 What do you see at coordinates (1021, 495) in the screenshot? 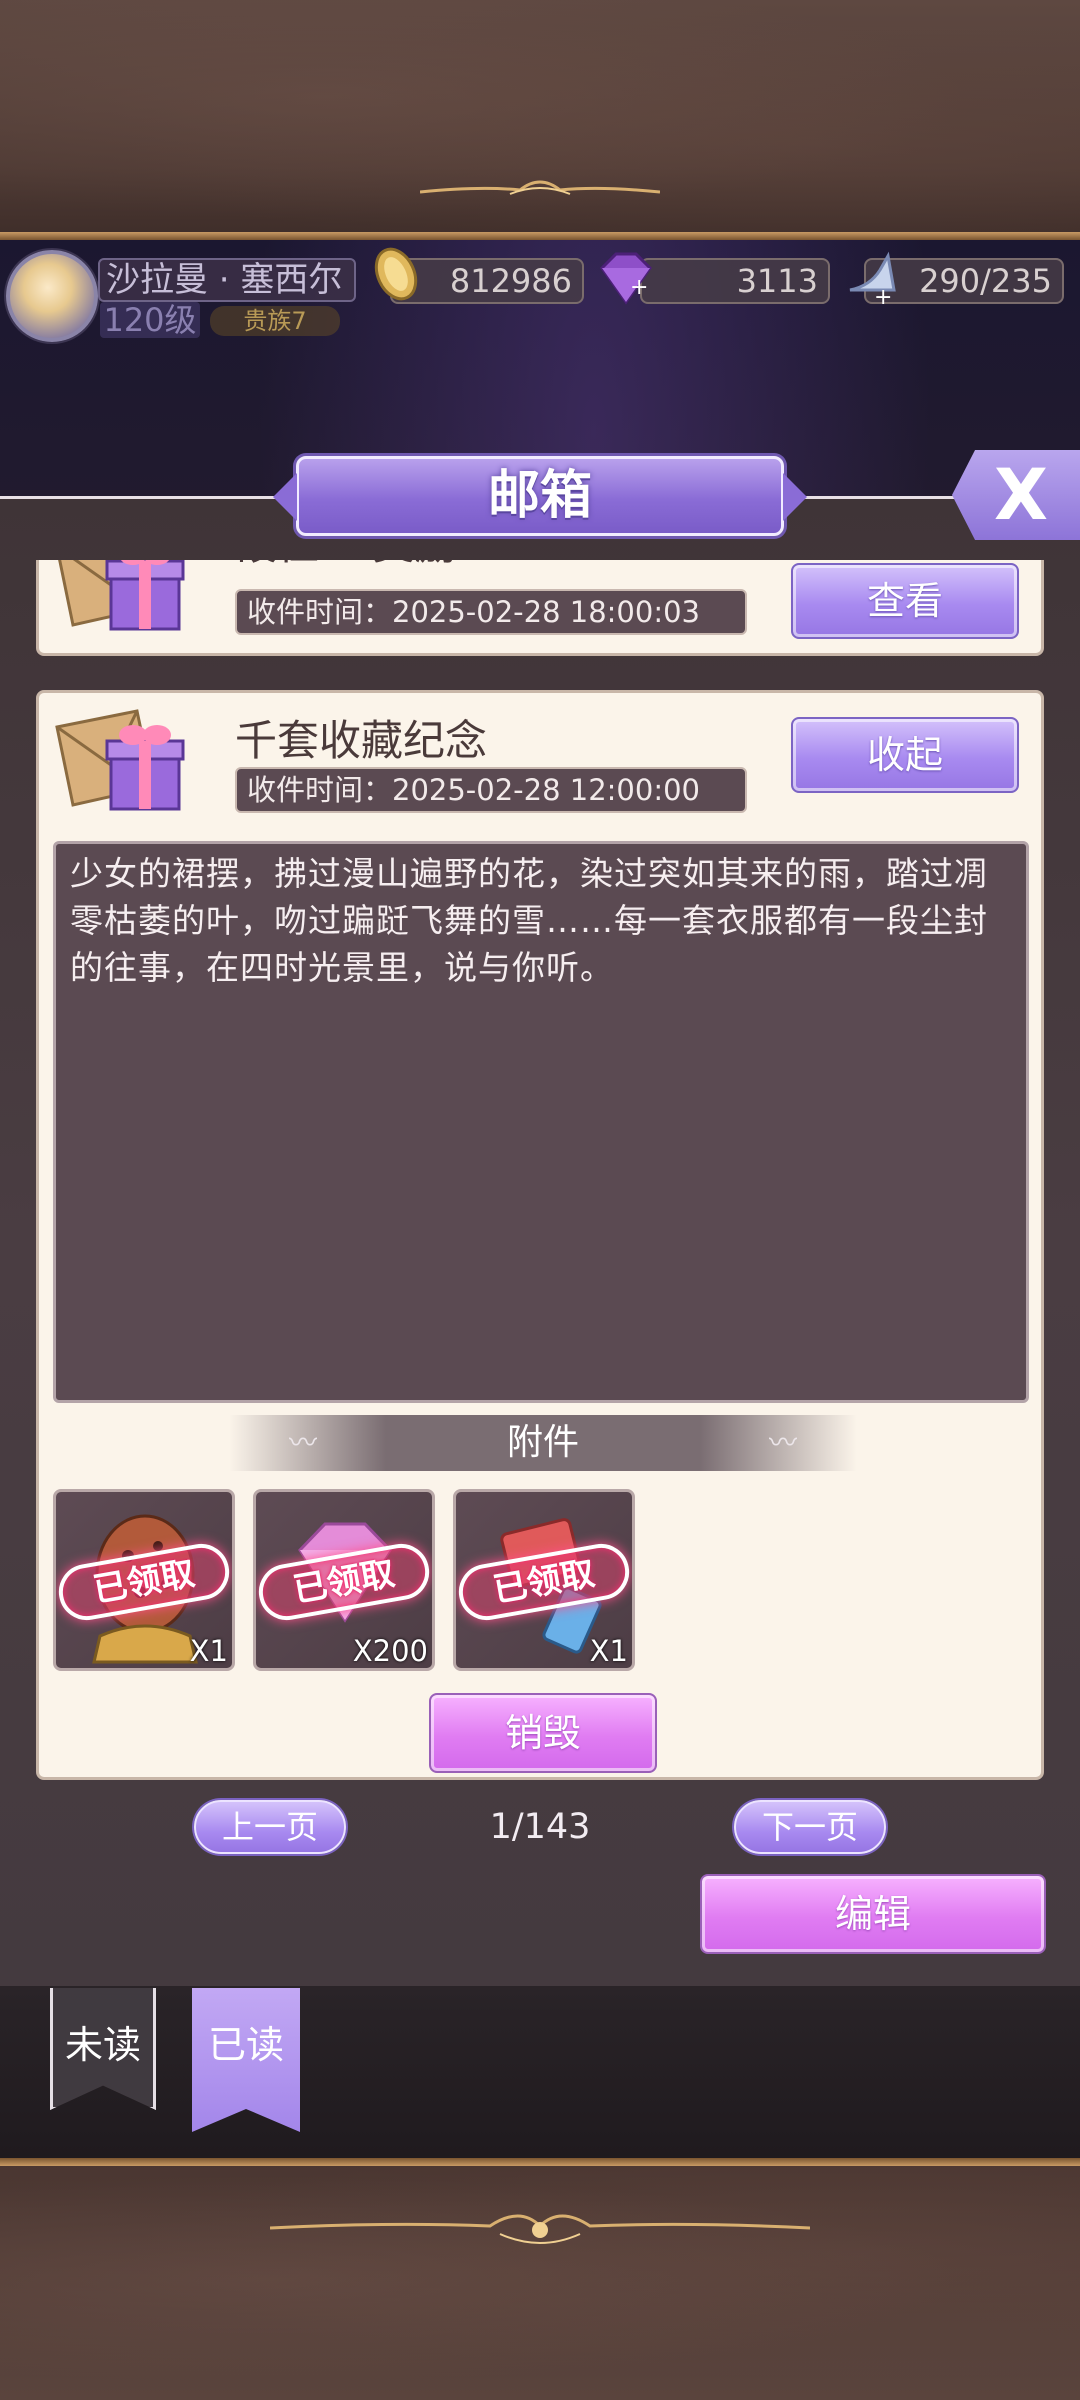
I see `close-icon: X` at bounding box center [1021, 495].